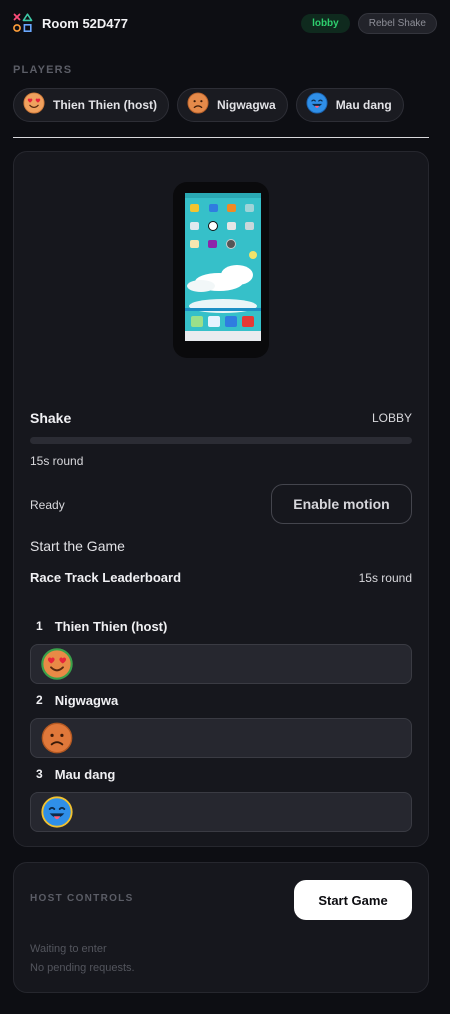 This screenshot has width=450, height=1014. I want to click on leaderboard-entry: 3 Mau dang, so click(221, 798).